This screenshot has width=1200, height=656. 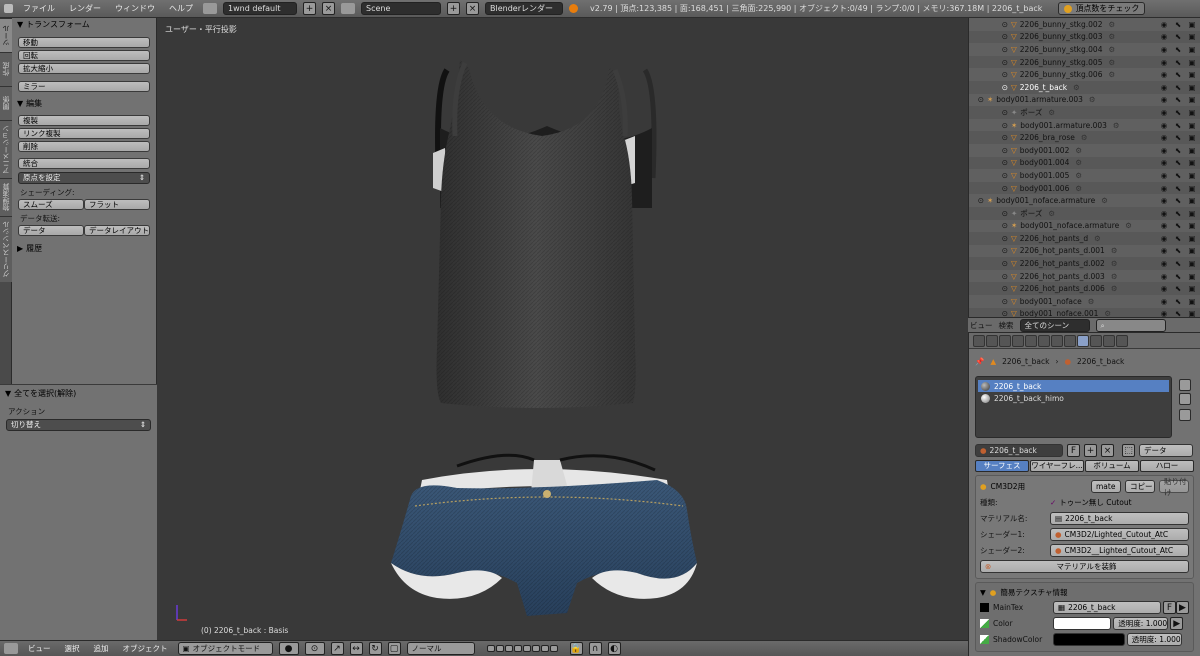 What do you see at coordinates (84, 103) in the screenshot?
I see `edit-panel-header: ▼ 編集` at bounding box center [84, 103].